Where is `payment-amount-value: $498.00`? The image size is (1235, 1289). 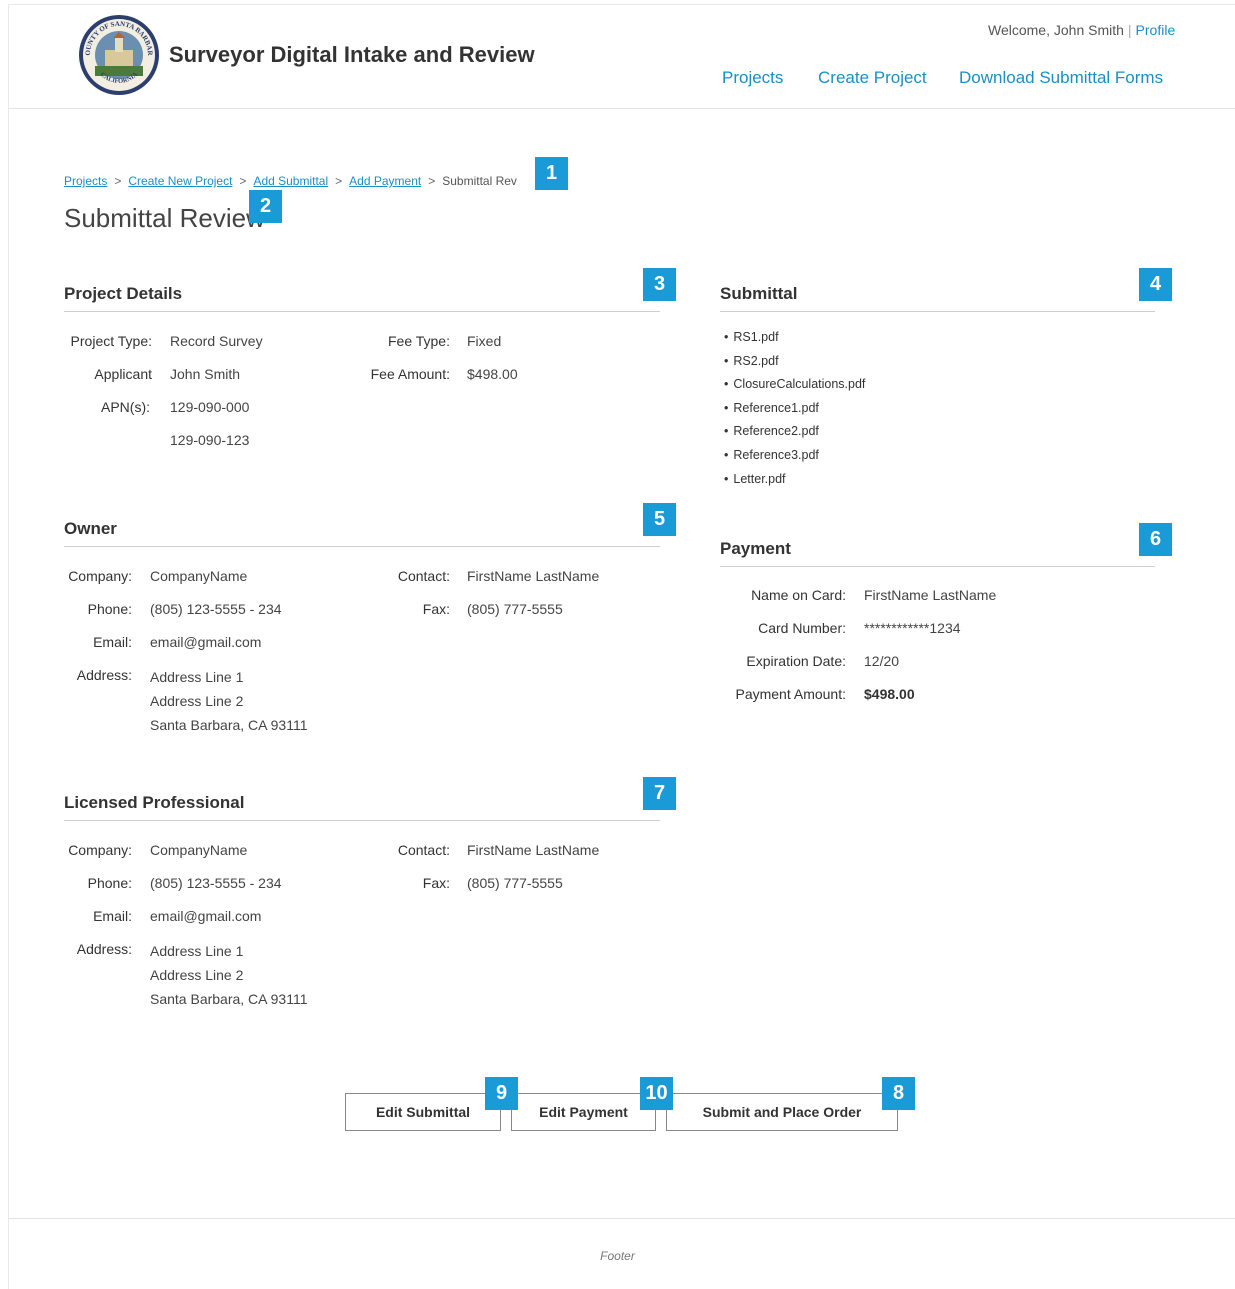 payment-amount-value: $498.00 is located at coordinates (889, 694).